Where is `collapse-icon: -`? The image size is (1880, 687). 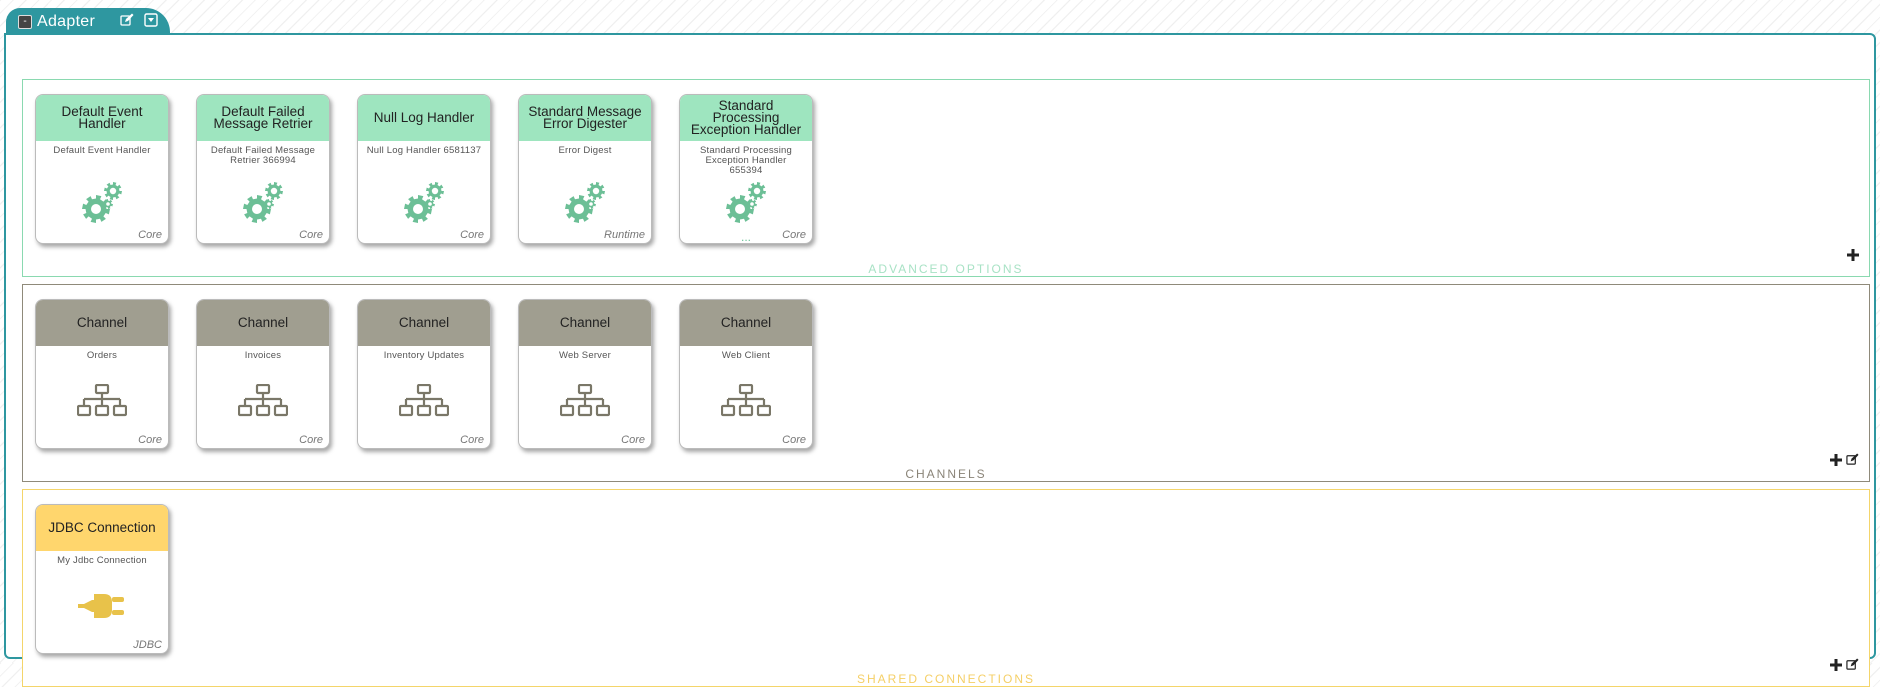 collapse-icon: - is located at coordinates (25, 22).